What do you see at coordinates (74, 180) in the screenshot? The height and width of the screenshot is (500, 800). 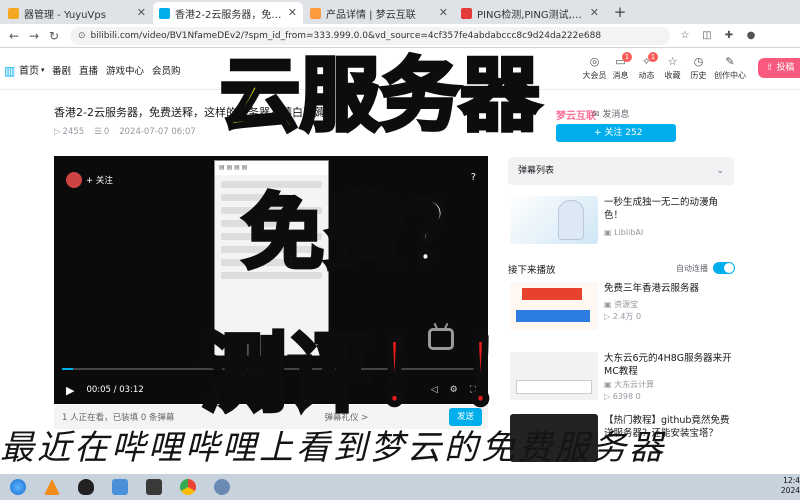 I see `uploader-avatar` at bounding box center [74, 180].